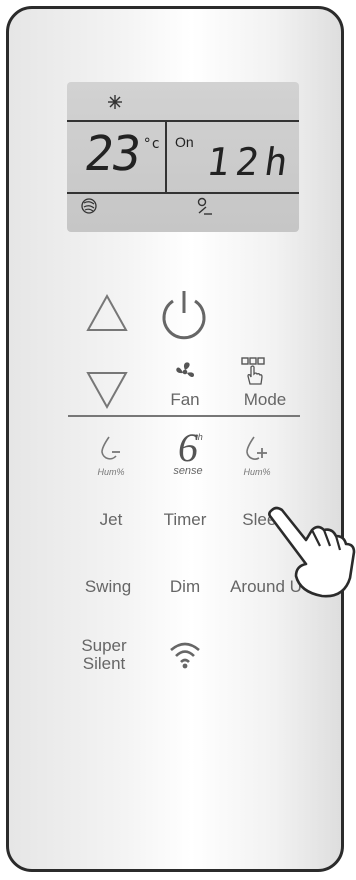 Image resolution: width=356 pixels, height=880 pixels. Describe the element at coordinates (199, 437) in the screenshot. I see `sense-sup-label: th` at that location.